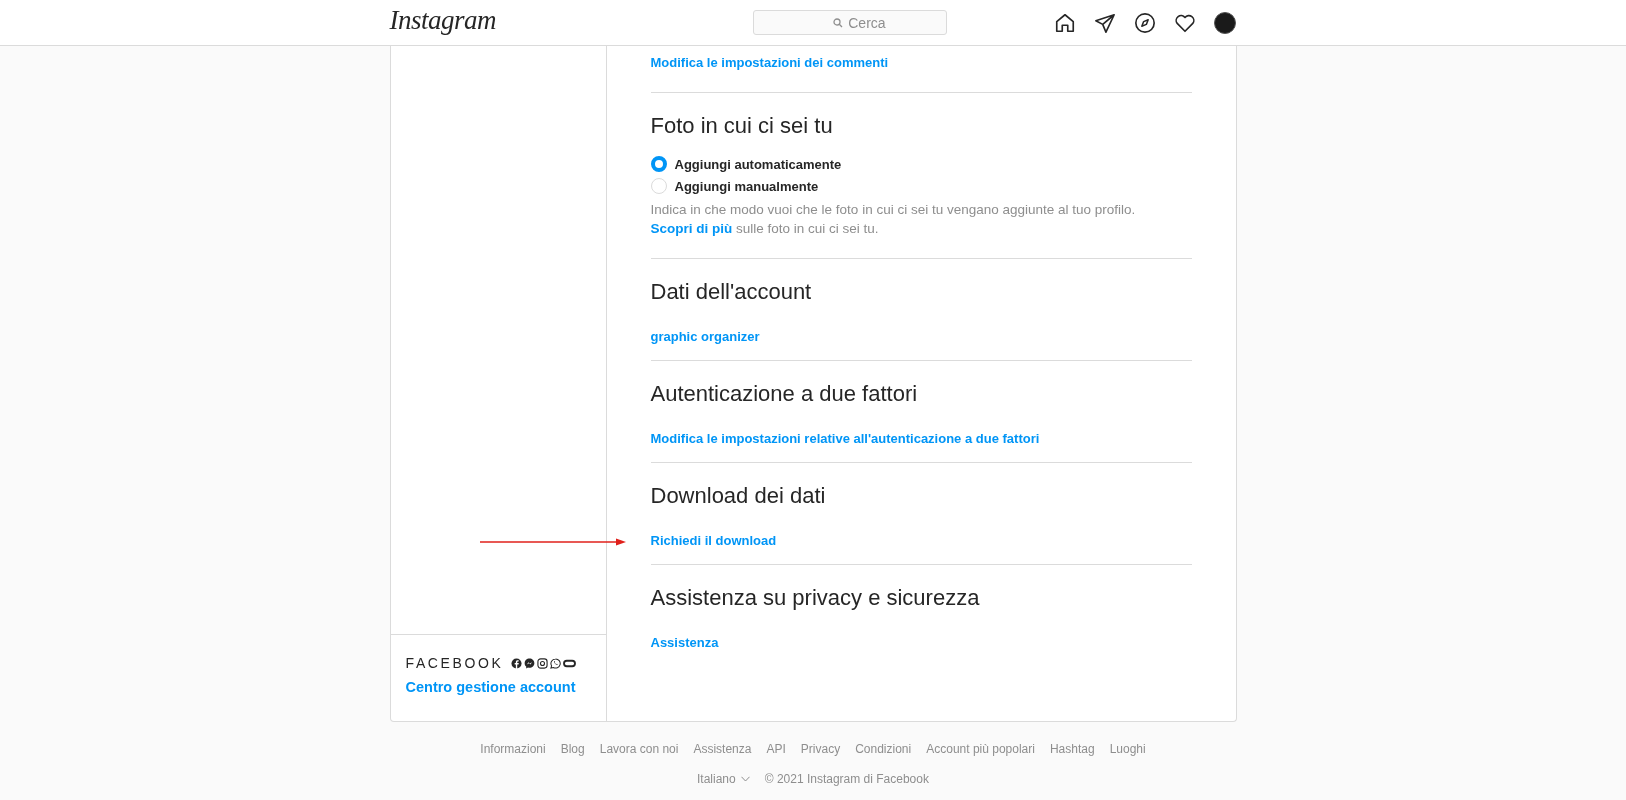 The height and width of the screenshot is (800, 1626). Describe the element at coordinates (738, 496) in the screenshot. I see `section-heading: Download dei dati` at that location.